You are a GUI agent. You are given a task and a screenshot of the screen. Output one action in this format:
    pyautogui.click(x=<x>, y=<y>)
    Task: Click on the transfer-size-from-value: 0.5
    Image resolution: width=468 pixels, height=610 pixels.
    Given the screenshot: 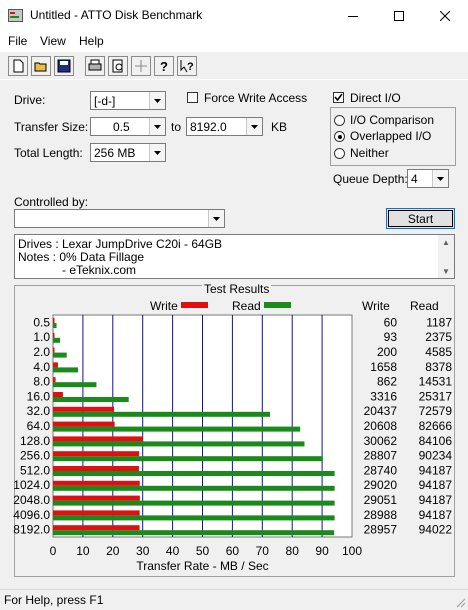 What is the action you would take?
    pyautogui.click(x=121, y=127)
    